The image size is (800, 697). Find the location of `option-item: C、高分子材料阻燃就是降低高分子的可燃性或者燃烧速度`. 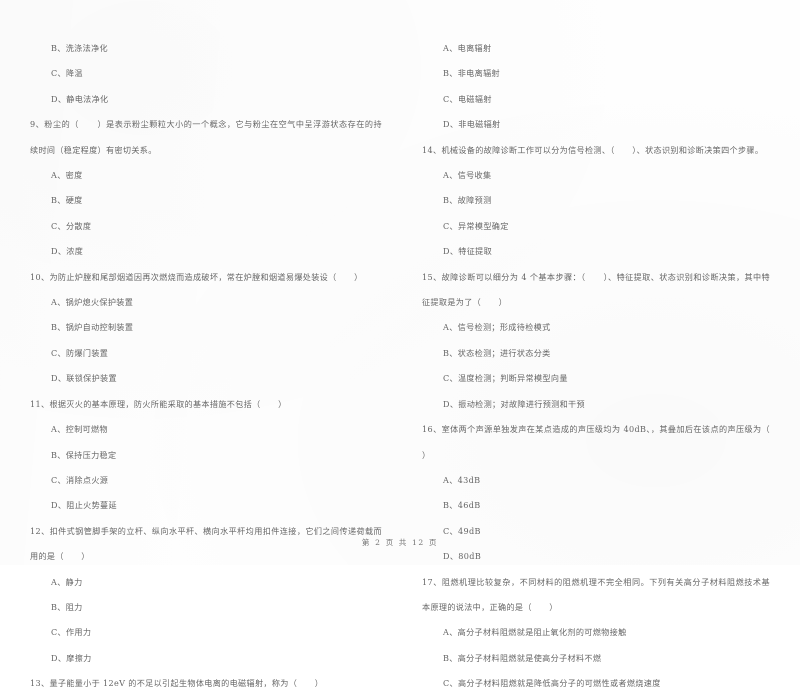

option-item: C、高分子材料阻燃就是降低高分子的可燃性或者燃烧速度 is located at coordinates (552, 683).